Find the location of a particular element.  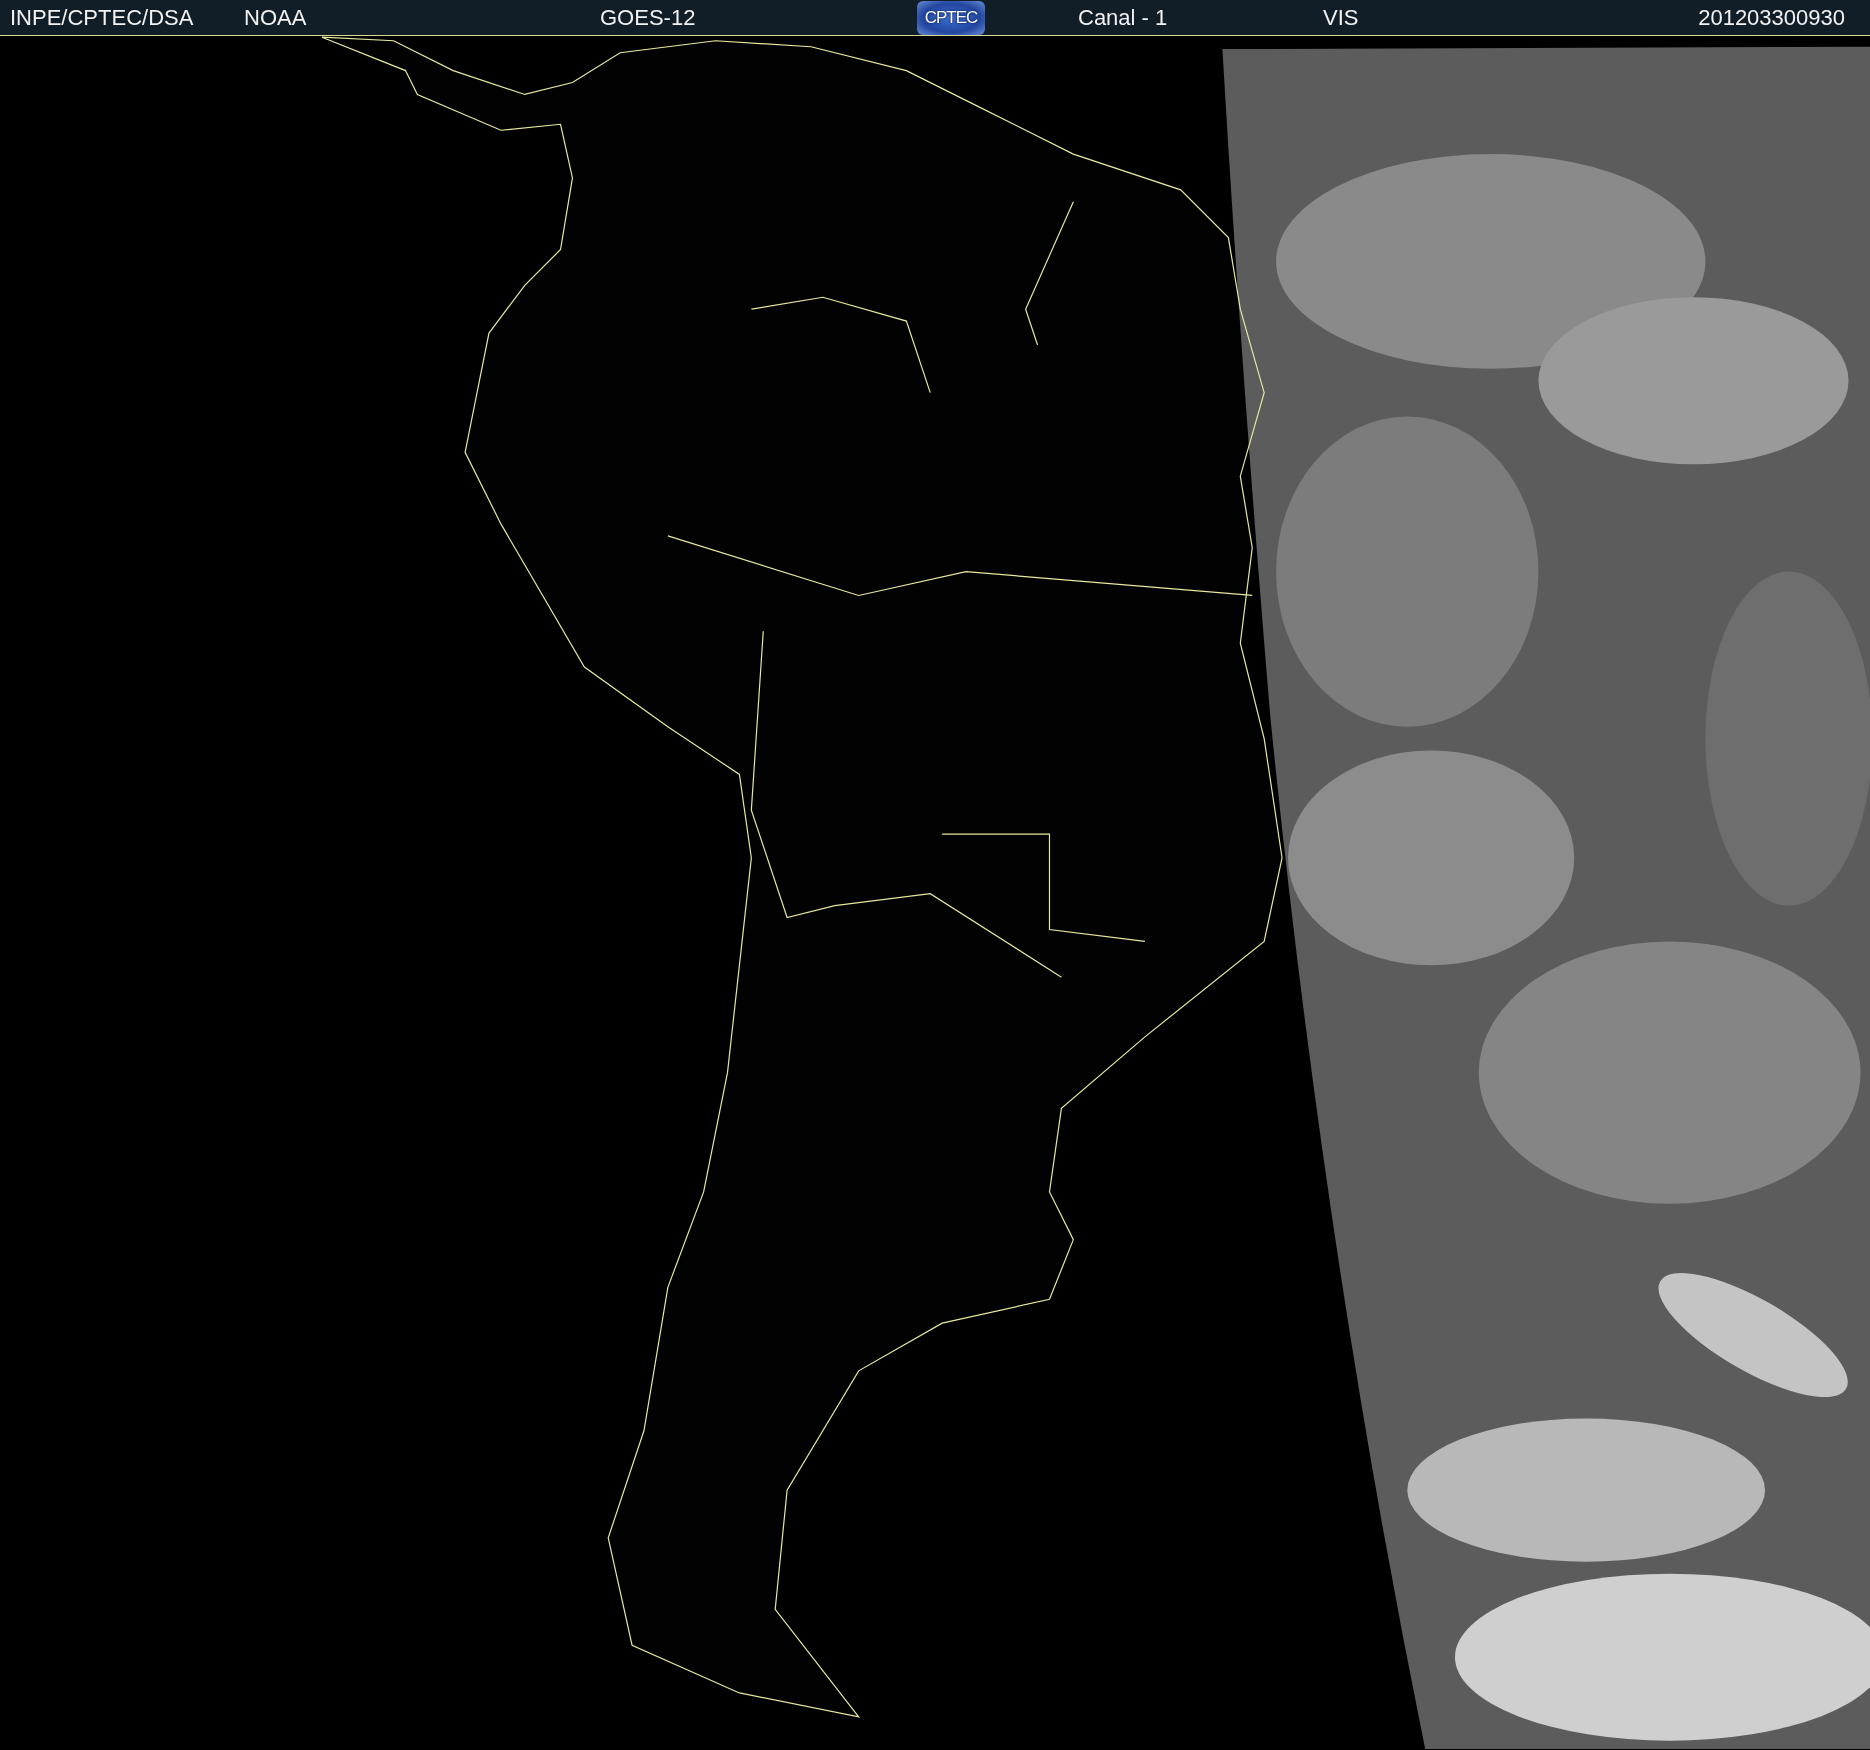

timestamp-label: 201203300930 is located at coordinates (1771, 17).